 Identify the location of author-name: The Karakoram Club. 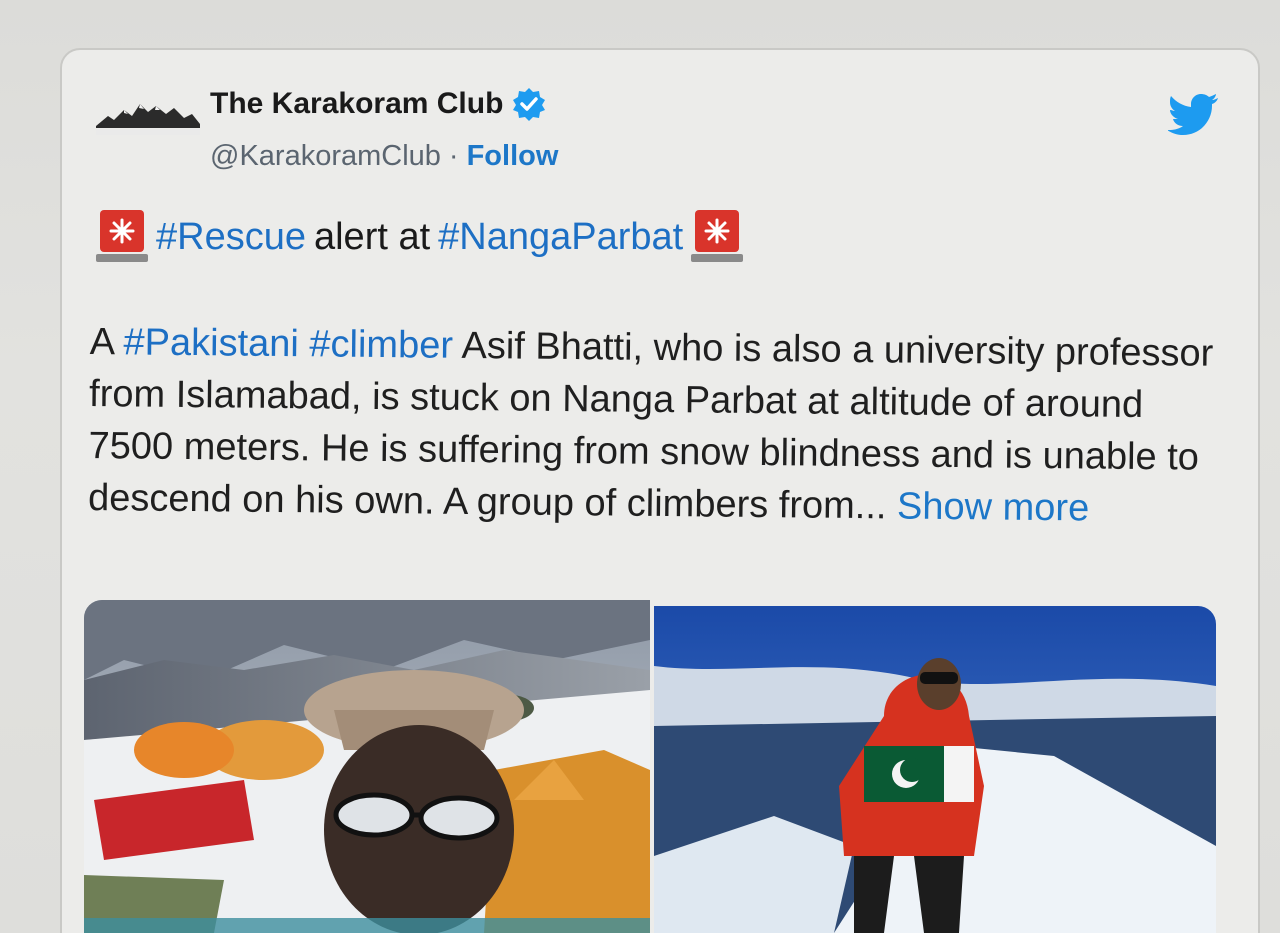
(356, 104).